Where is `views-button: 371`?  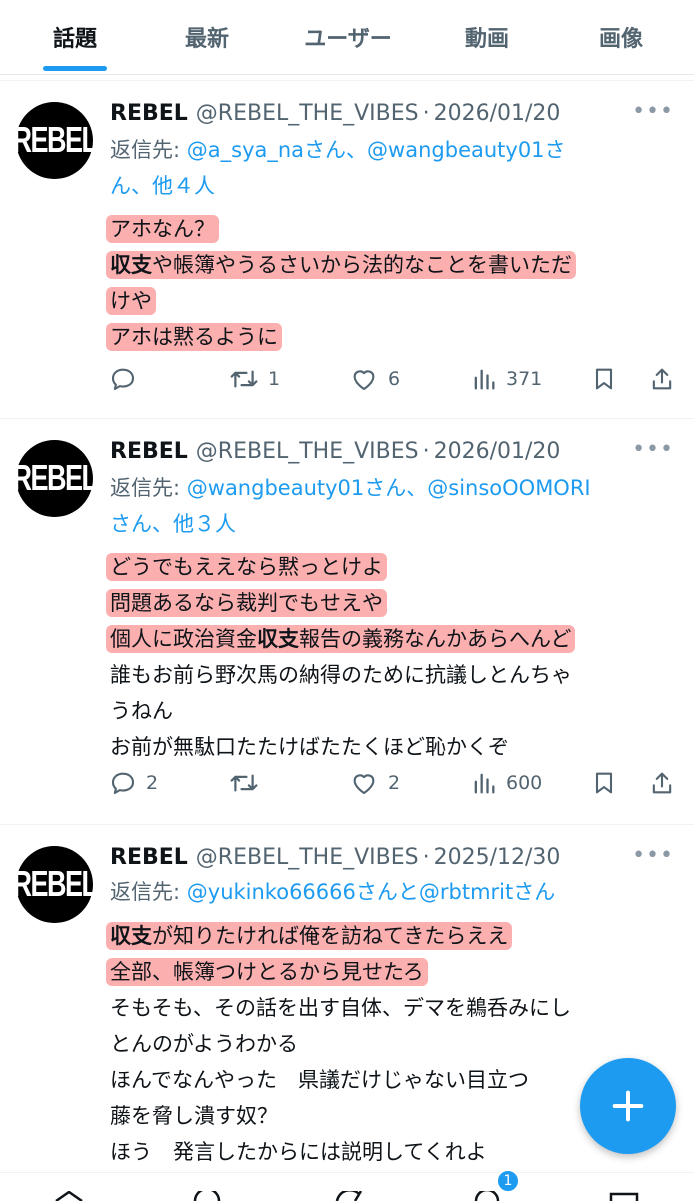 views-button: 371 is located at coordinates (506, 379).